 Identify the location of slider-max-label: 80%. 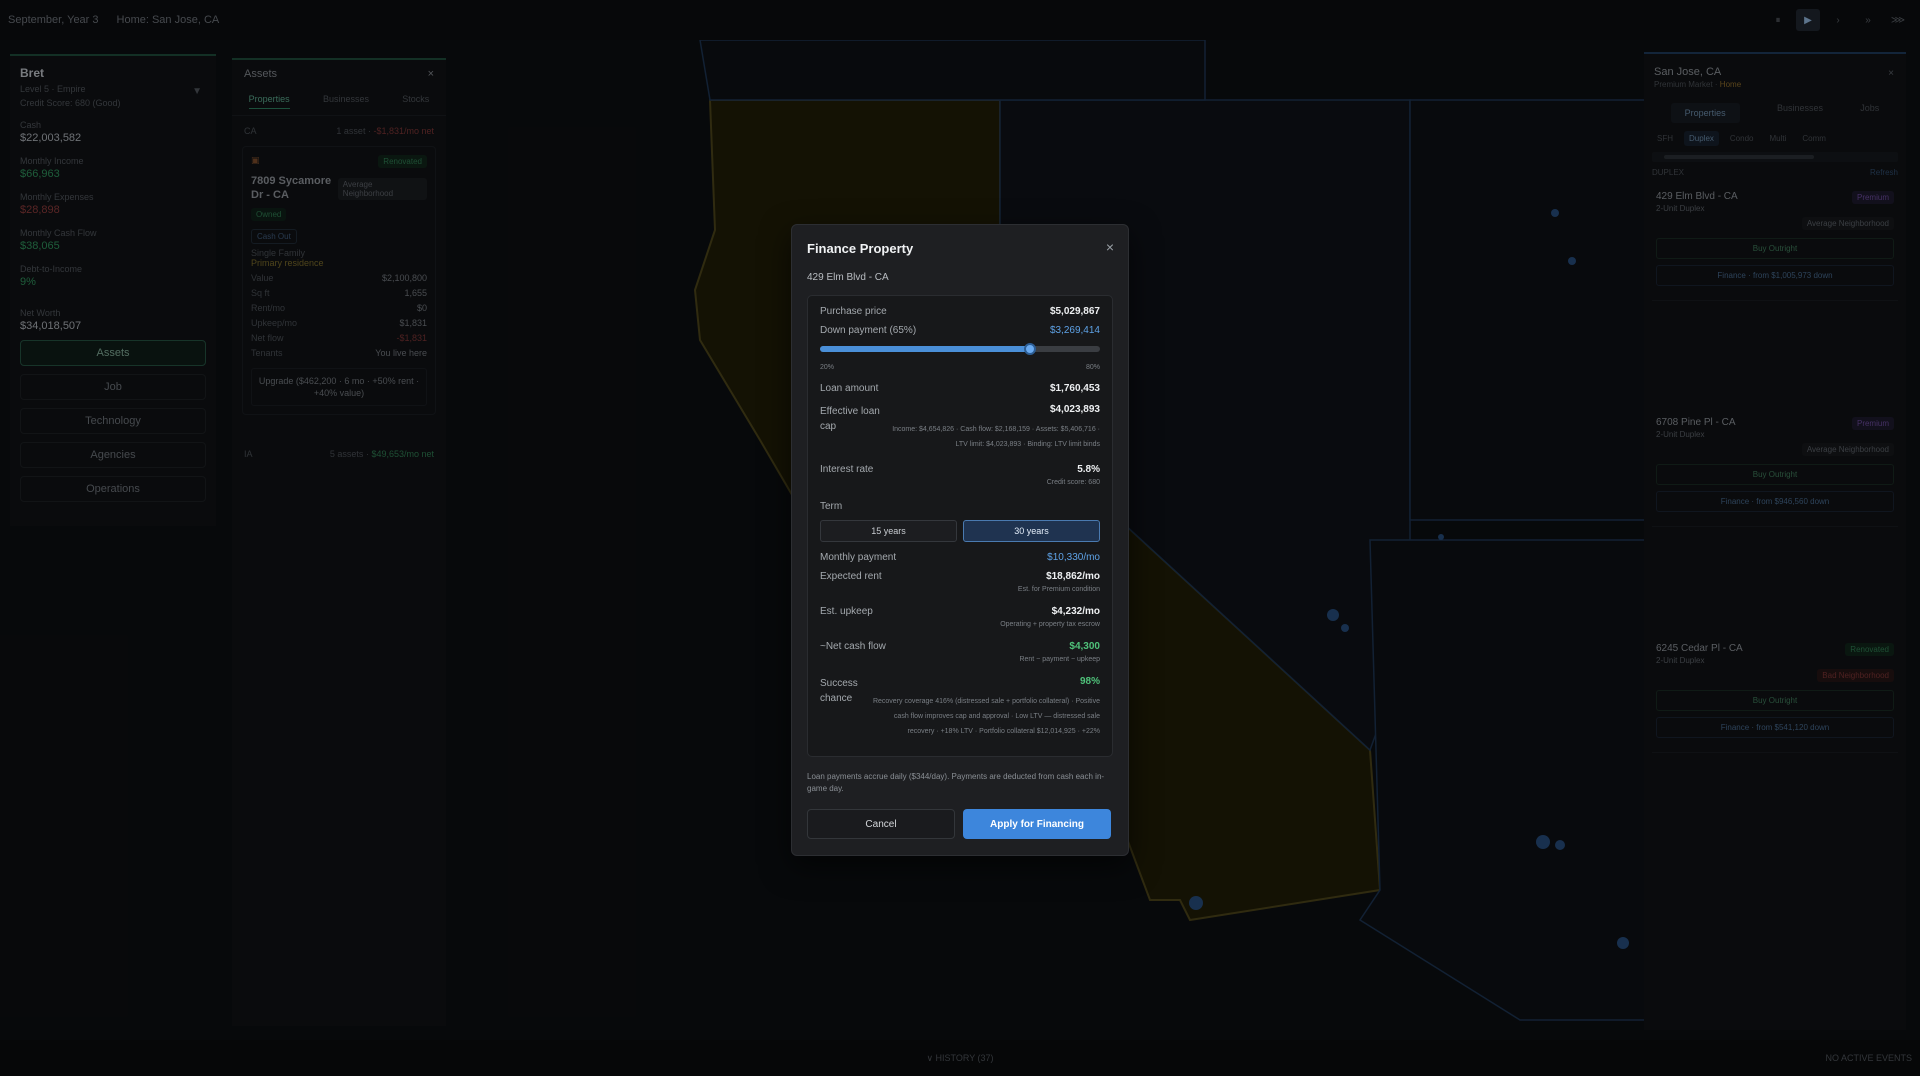
(1092, 367).